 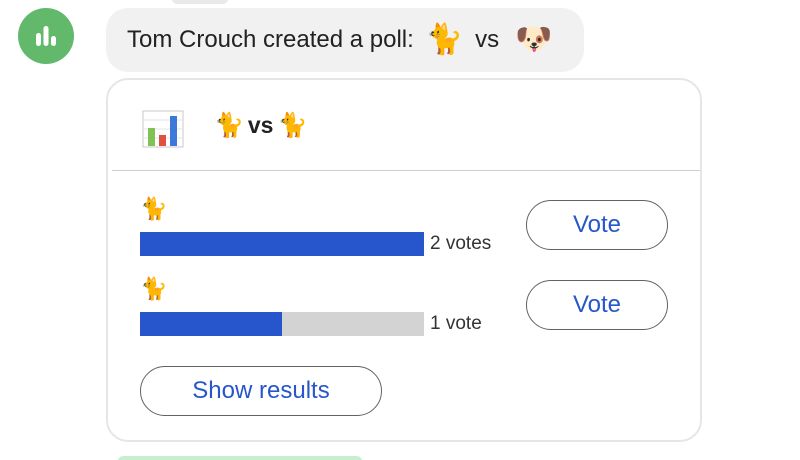 I want to click on message-bubble: Tom Crouch created a poll: 🐈 vs 🐶, so click(x=345, y=40).